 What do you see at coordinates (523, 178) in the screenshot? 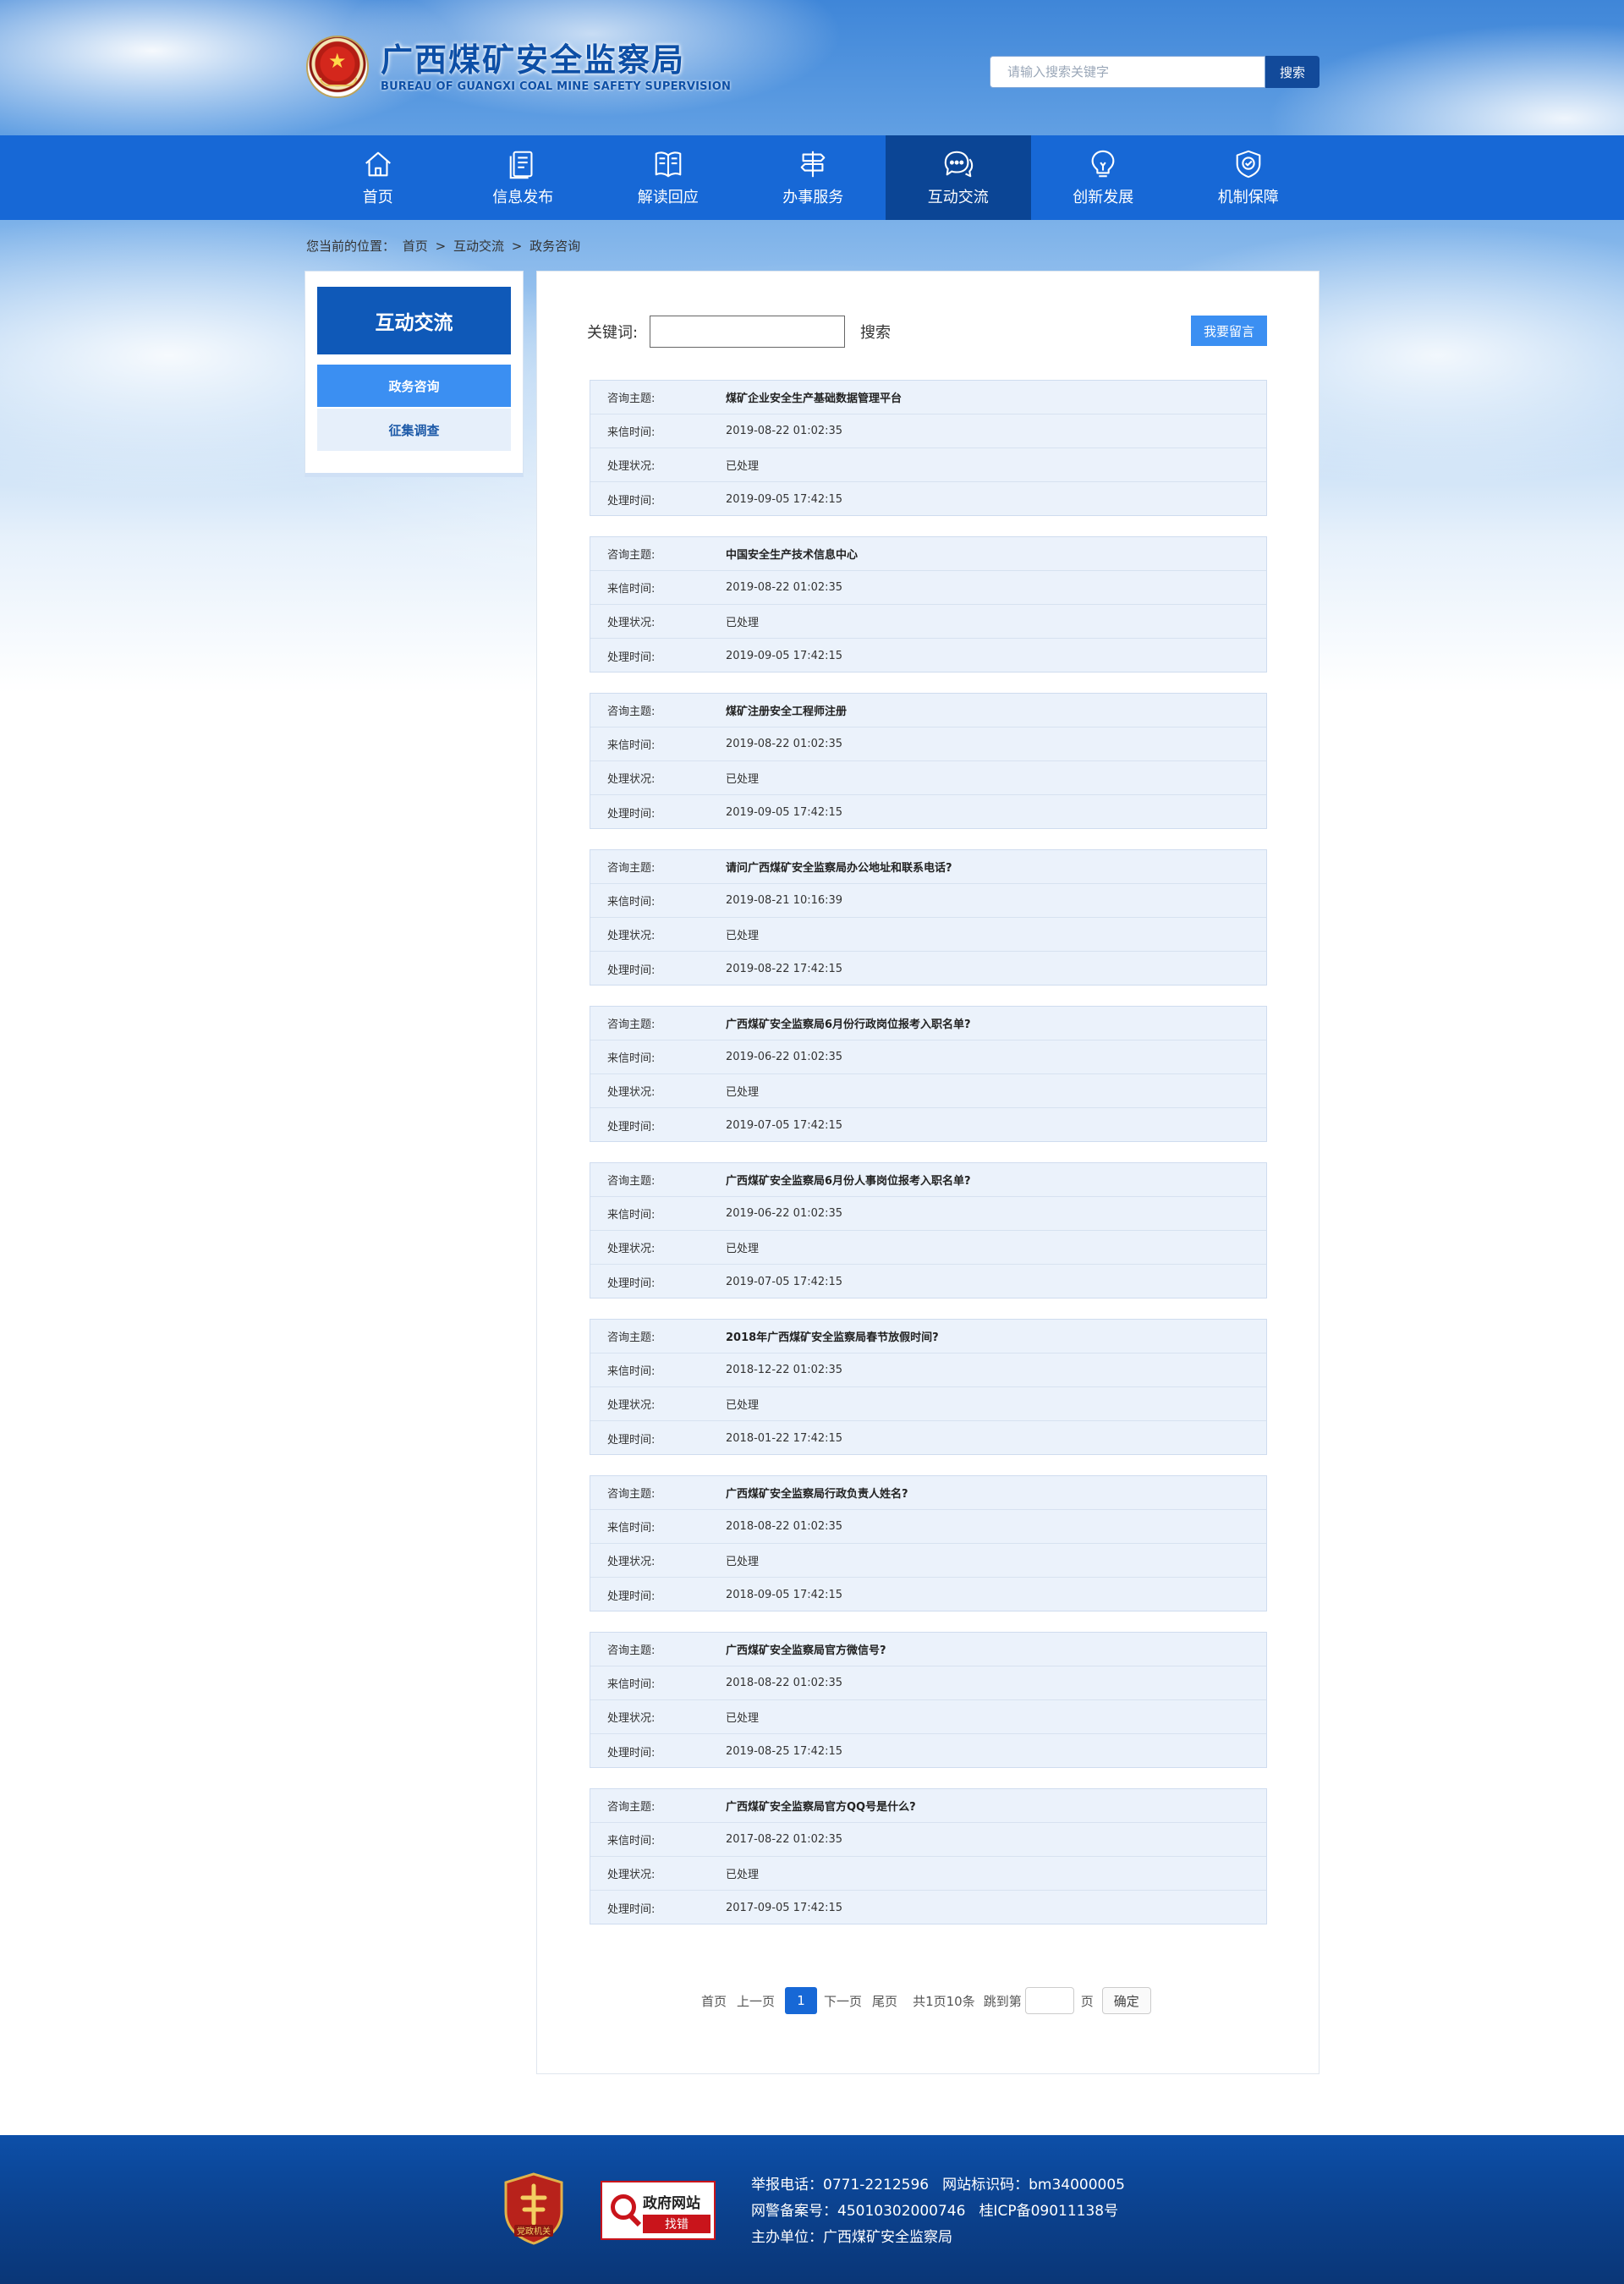
I see `nav-item-info: 信息发布` at bounding box center [523, 178].